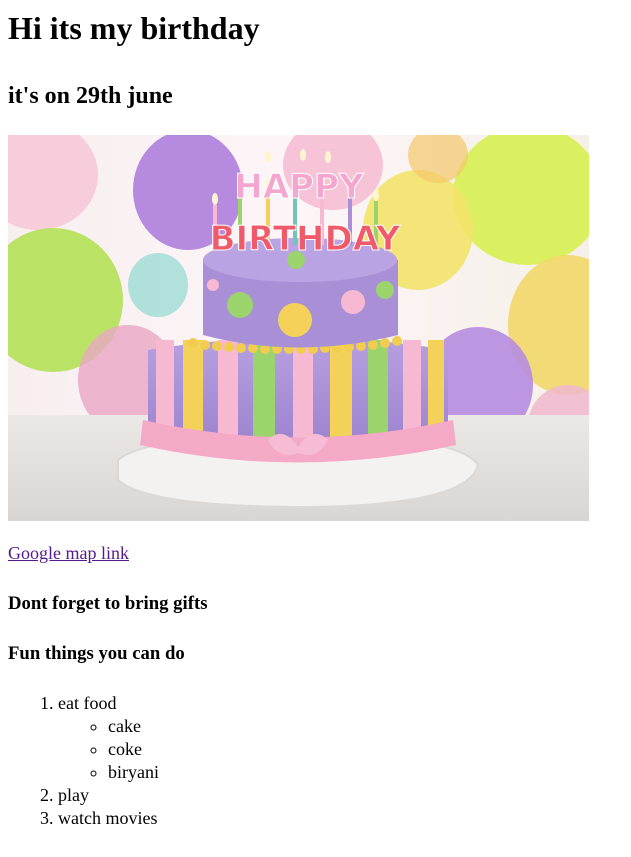  I want to click on birthday-candle-letters: BIRTHDAY, so click(305, 239).